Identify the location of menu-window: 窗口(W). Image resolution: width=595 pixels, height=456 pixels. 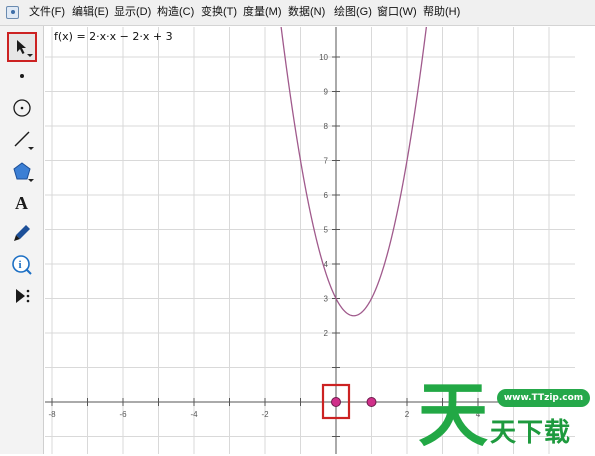
(397, 12).